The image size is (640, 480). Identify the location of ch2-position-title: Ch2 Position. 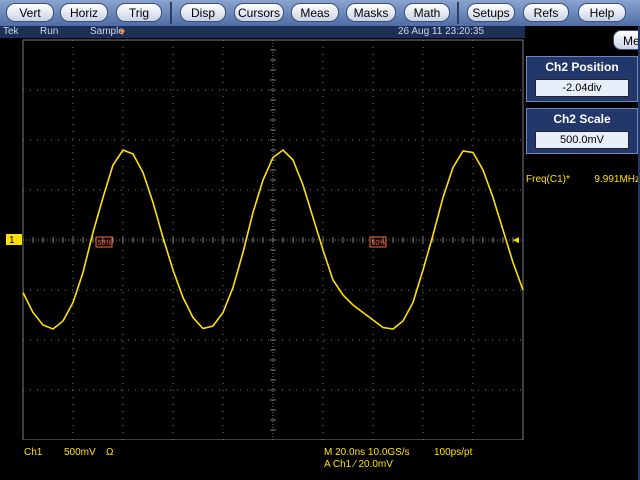
(582, 67).